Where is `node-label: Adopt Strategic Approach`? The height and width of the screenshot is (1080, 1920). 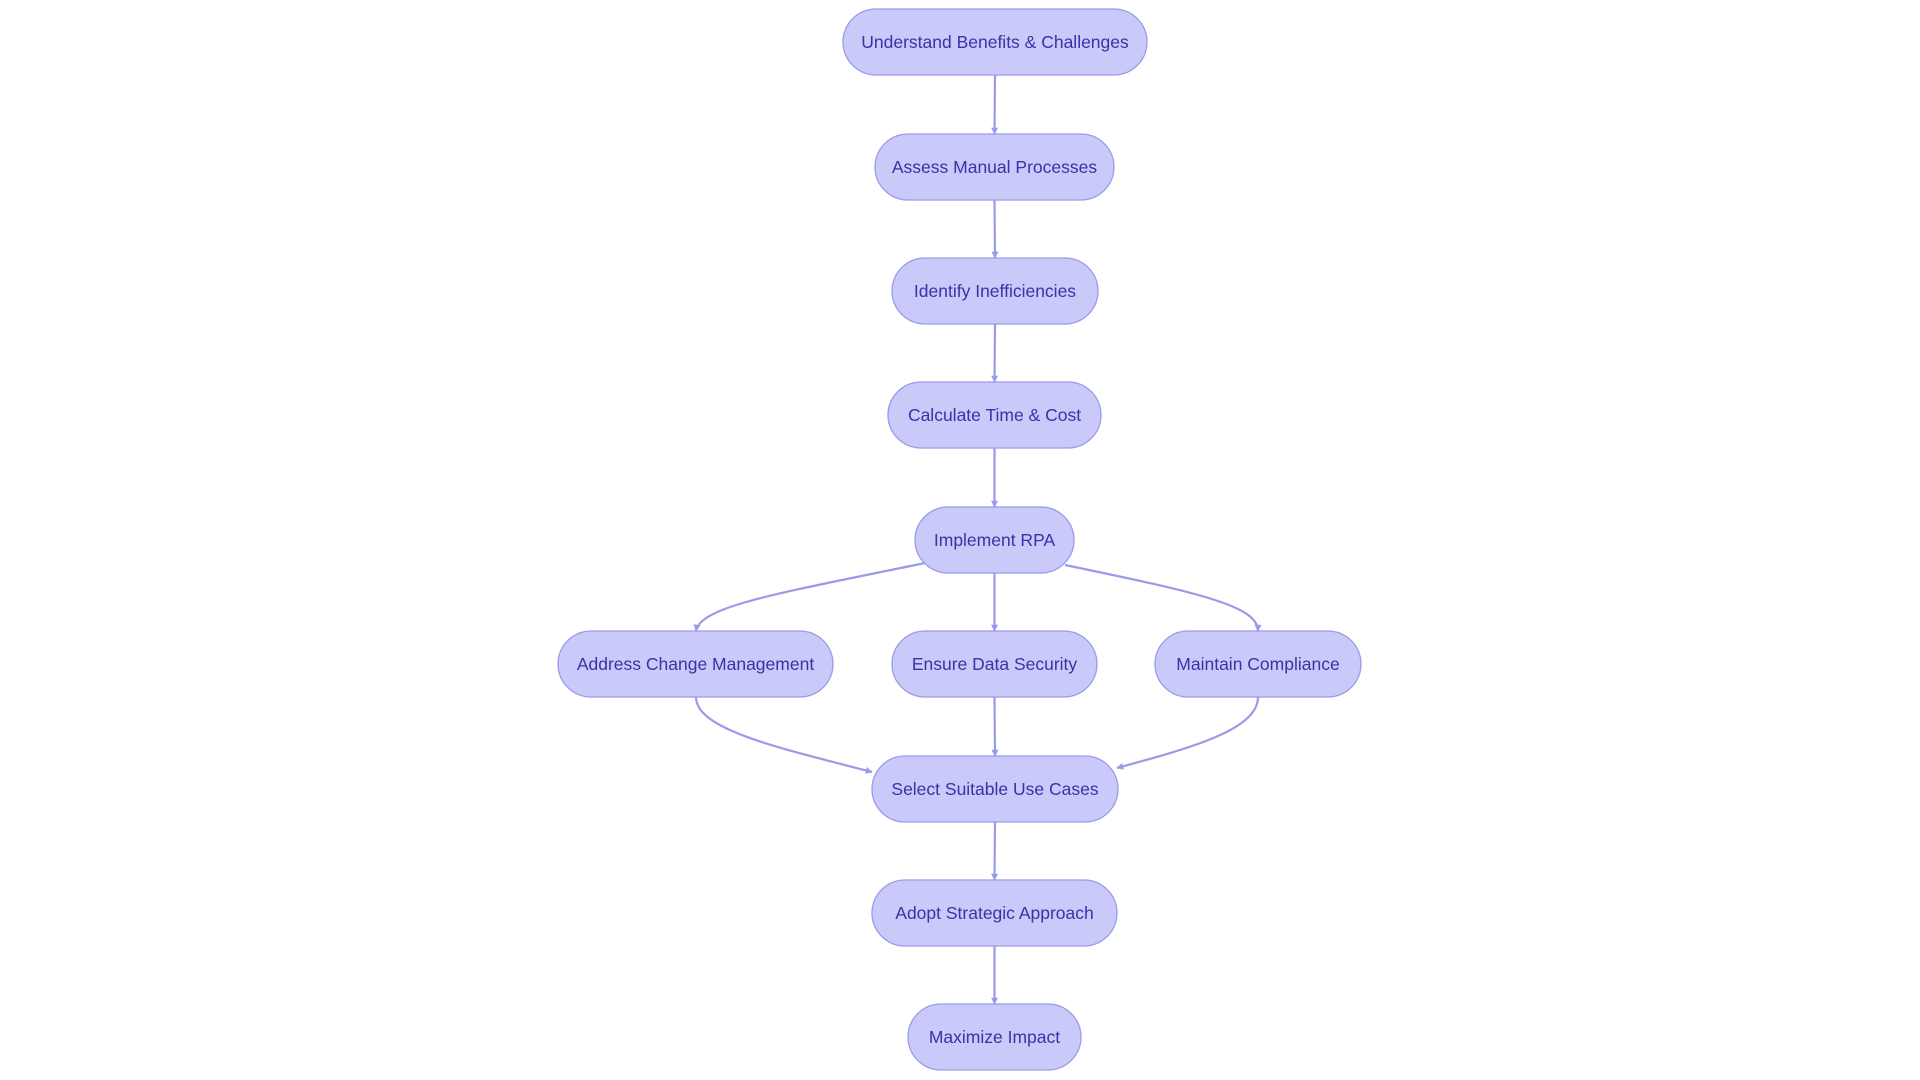 node-label: Adopt Strategic Approach is located at coordinates (994, 913).